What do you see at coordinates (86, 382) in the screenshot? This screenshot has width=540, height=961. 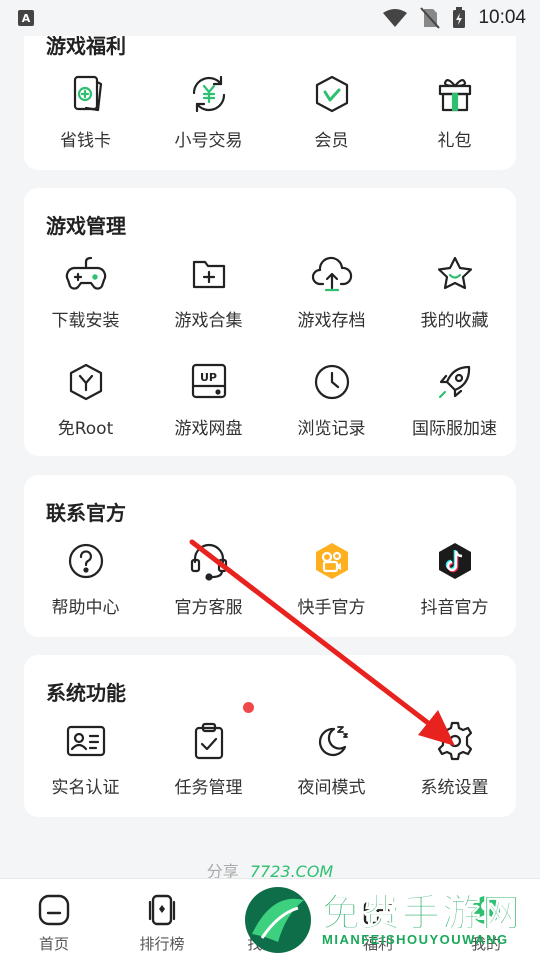 I see `hexagon-y-icon` at bounding box center [86, 382].